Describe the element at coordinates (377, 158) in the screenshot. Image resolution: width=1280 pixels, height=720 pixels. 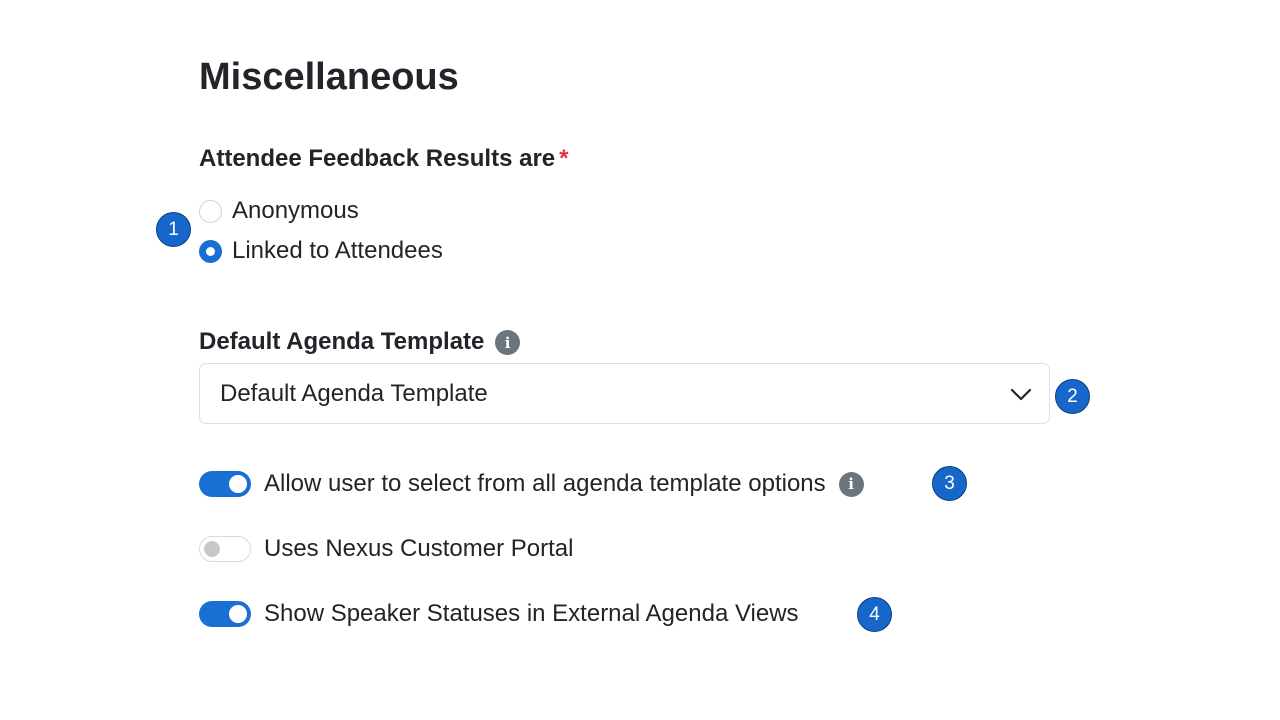
I see `feedback-label-text: Attendee Feedback Results are` at that location.